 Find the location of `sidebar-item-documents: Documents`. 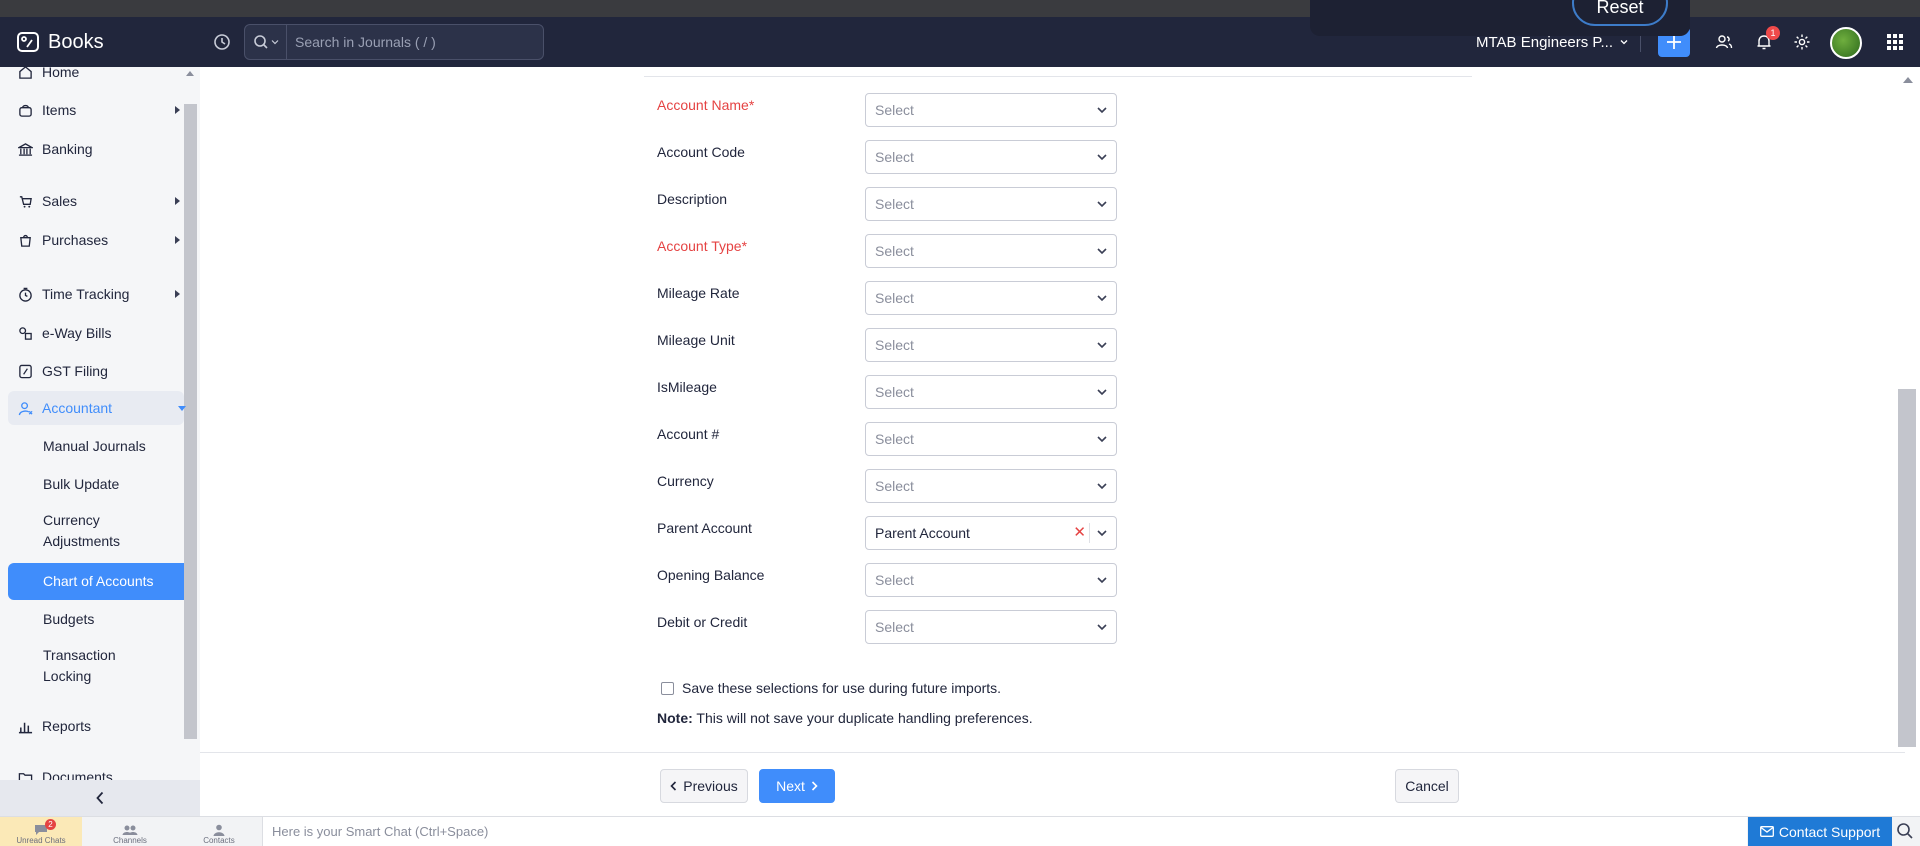

sidebar-item-documents: Documents is located at coordinates (92, 770).